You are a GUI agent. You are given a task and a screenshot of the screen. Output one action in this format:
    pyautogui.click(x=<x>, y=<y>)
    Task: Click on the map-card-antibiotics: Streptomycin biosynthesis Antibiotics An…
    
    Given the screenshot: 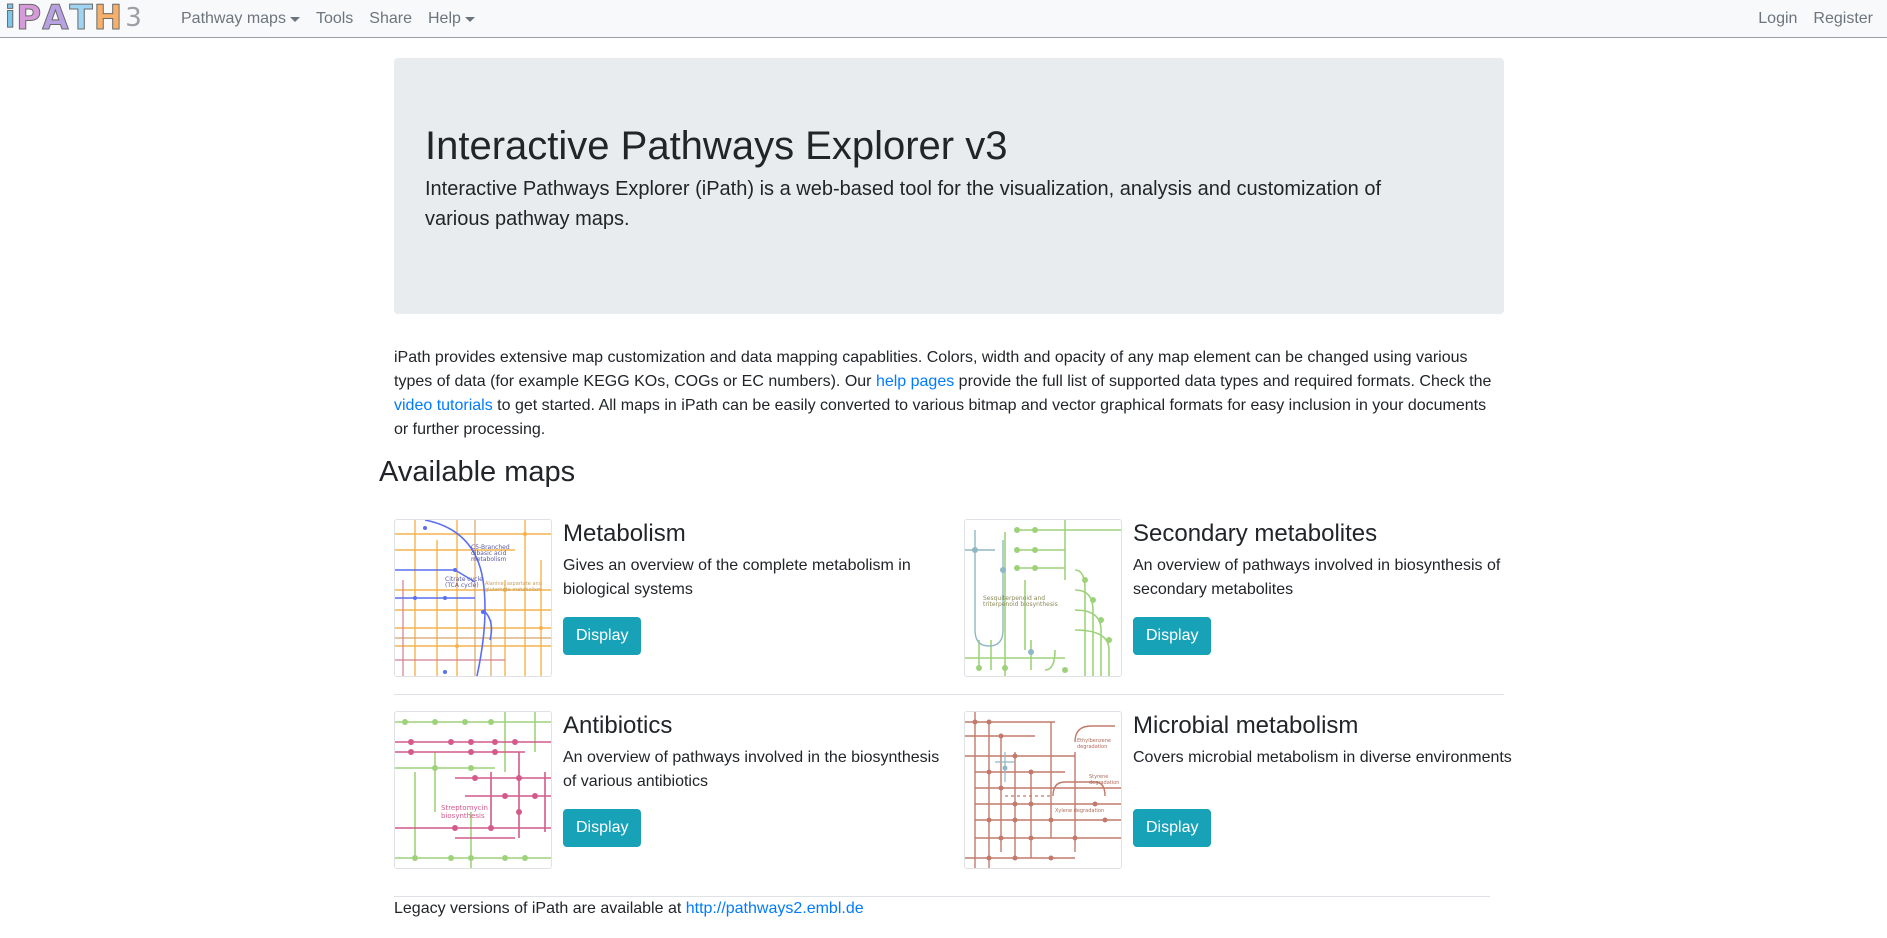 What is the action you would take?
    pyautogui.click(x=674, y=791)
    